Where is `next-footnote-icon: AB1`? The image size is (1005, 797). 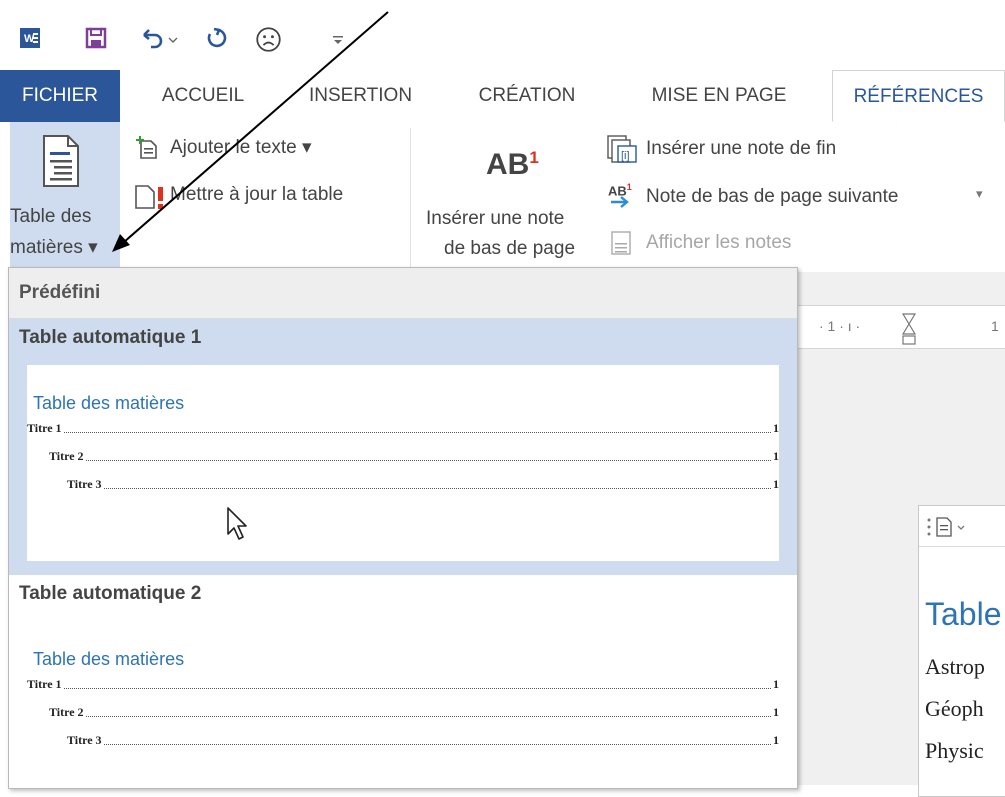 next-footnote-icon: AB1 is located at coordinates (620, 195).